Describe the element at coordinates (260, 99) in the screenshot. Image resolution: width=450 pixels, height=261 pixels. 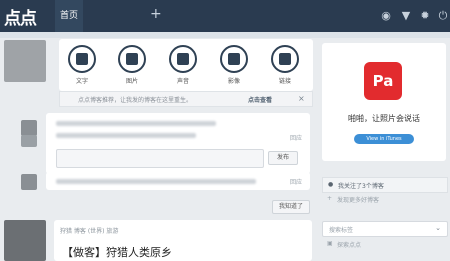
I see `notice-link: 点击查看` at that location.